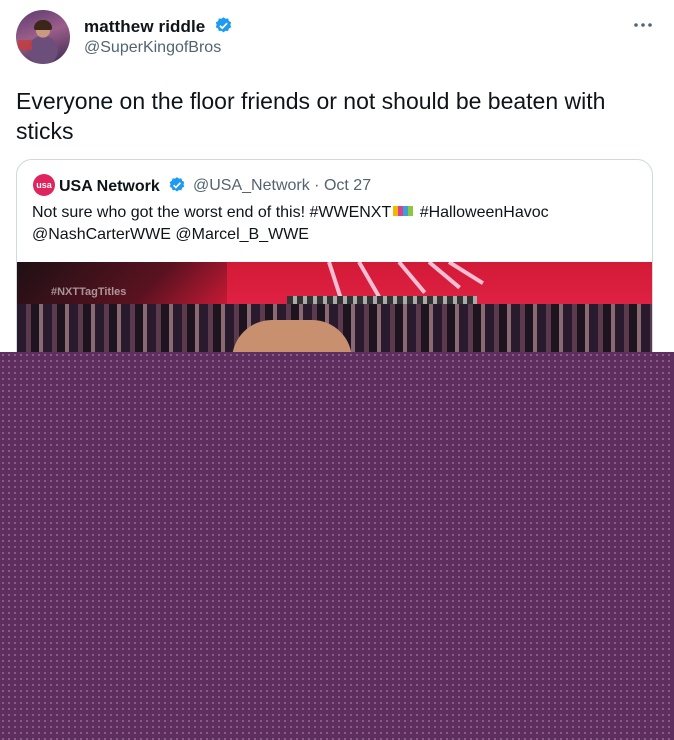 This screenshot has width=674, height=740. What do you see at coordinates (25, 45) in the screenshot?
I see `avatar-flag` at bounding box center [25, 45].